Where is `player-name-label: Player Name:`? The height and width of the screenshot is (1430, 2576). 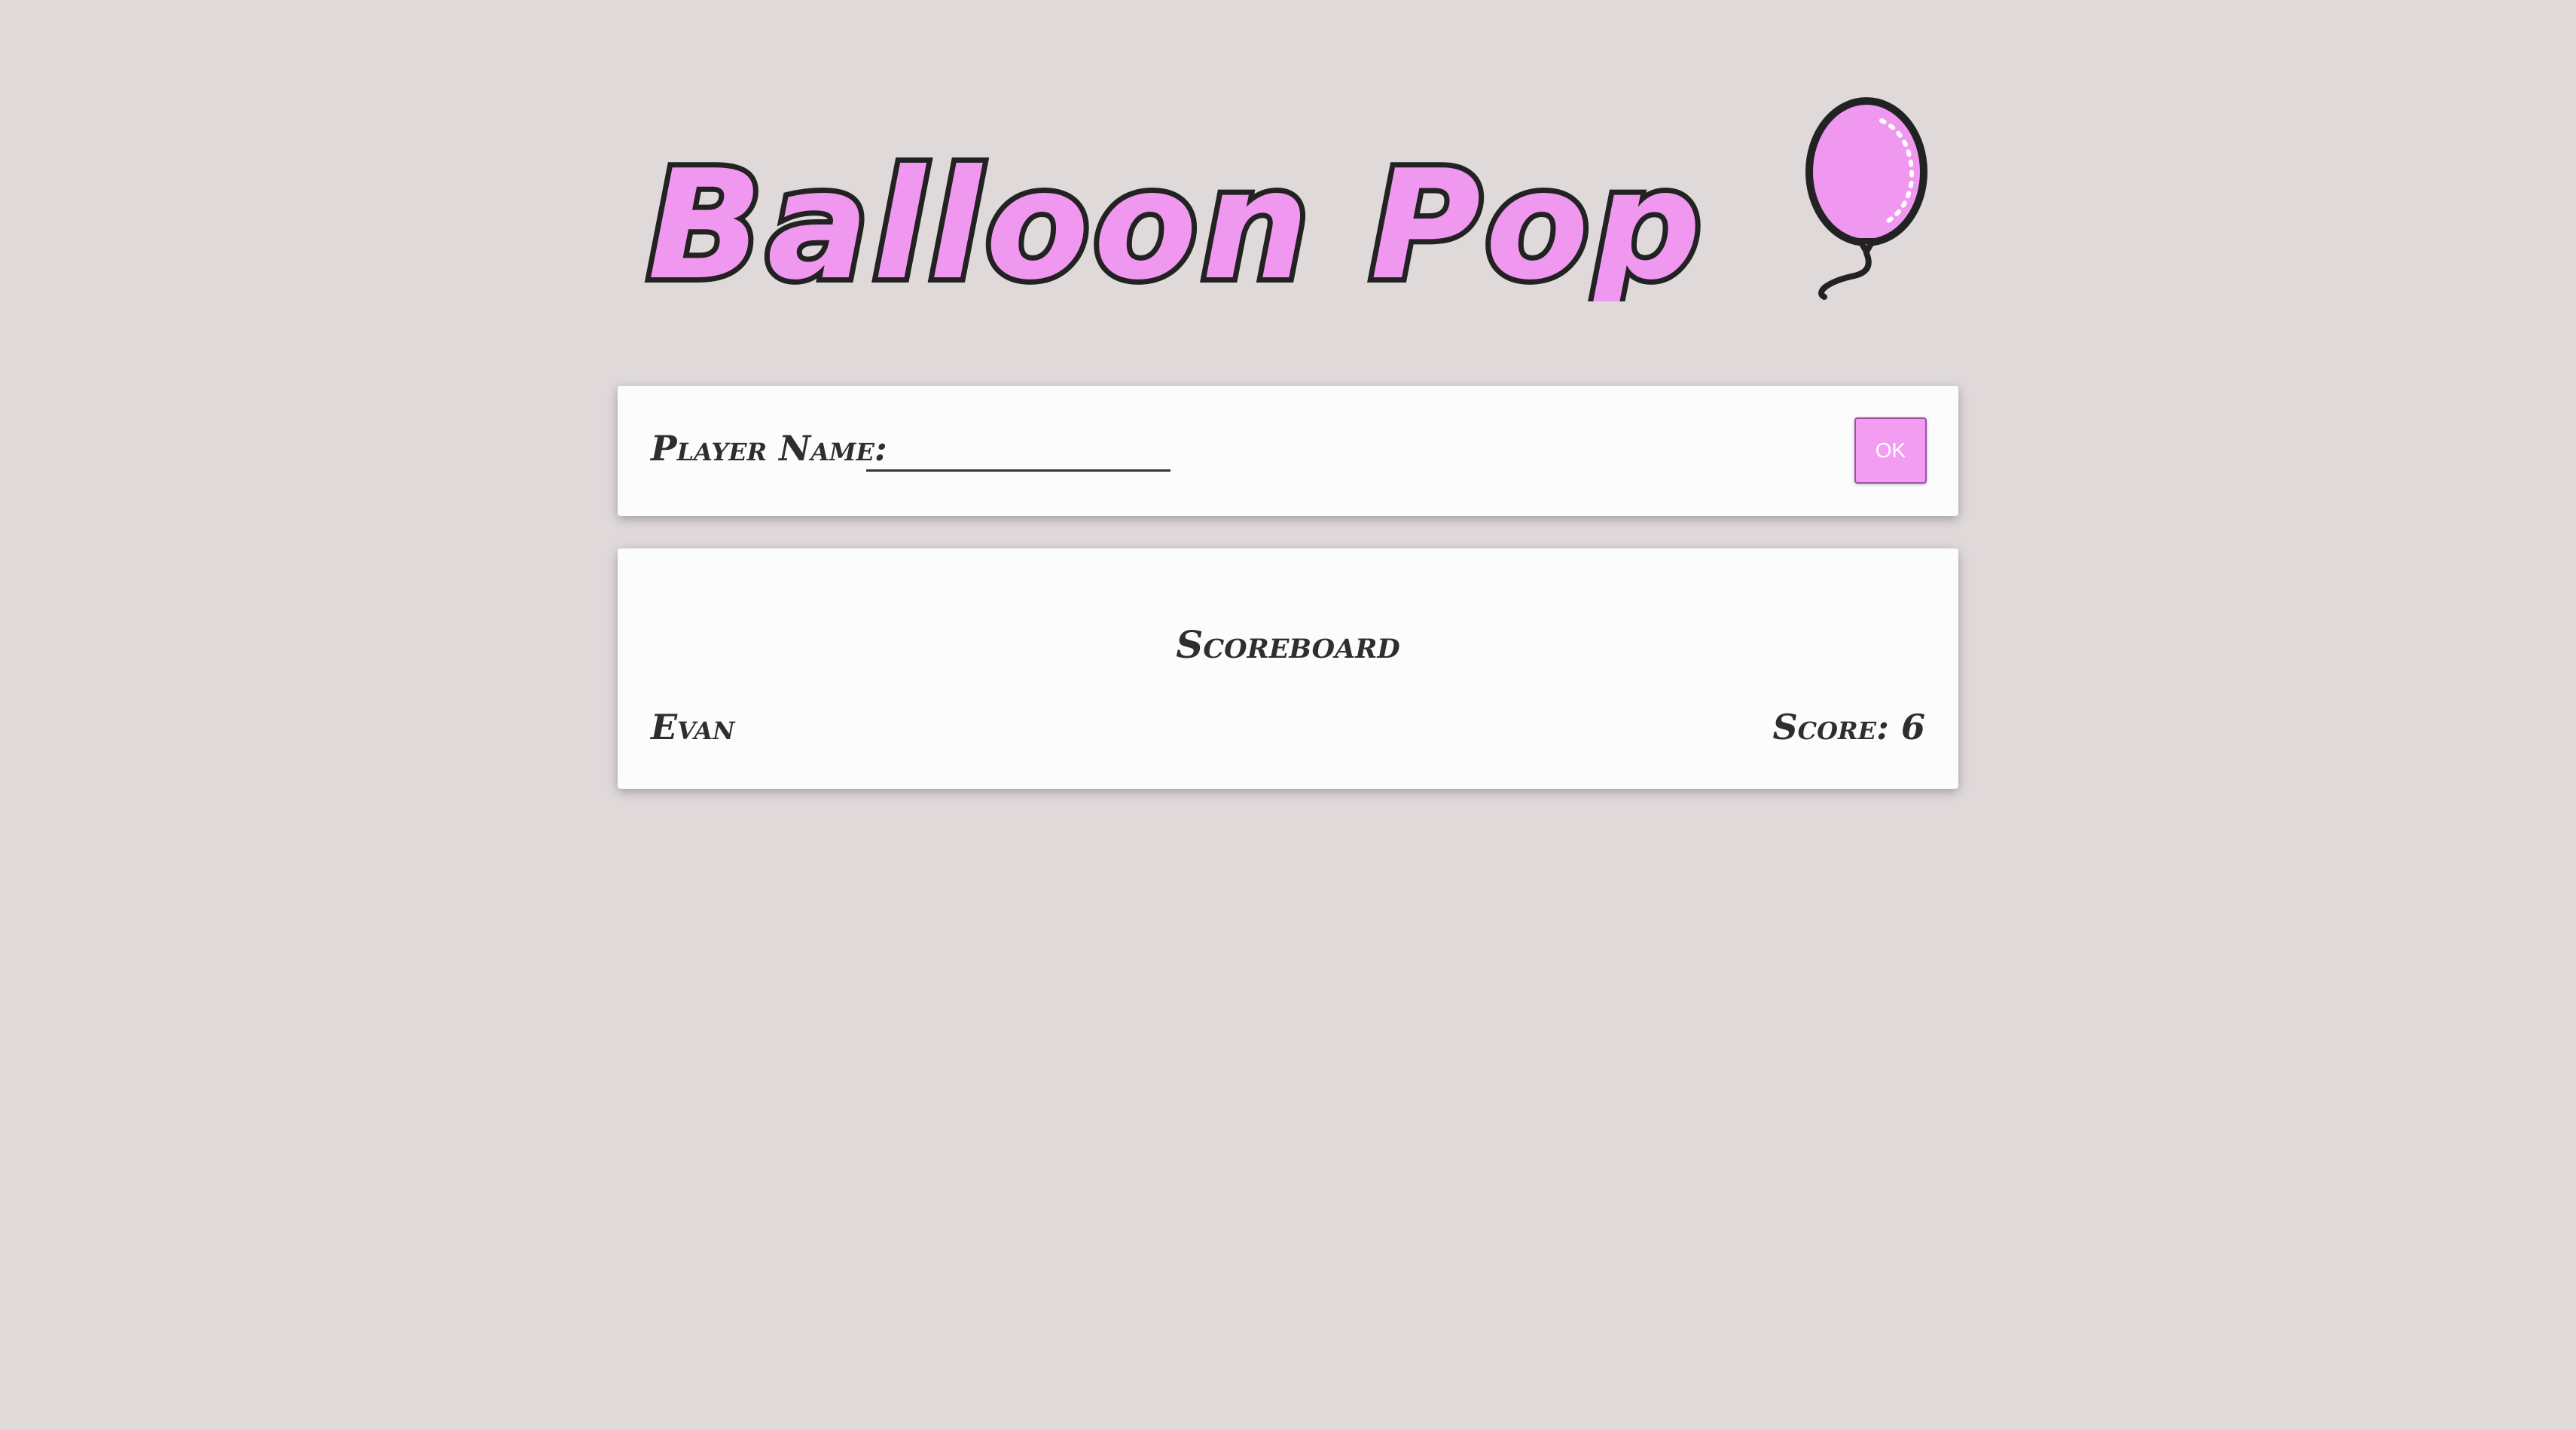
player-name-label: Player Name: is located at coordinates (769, 449).